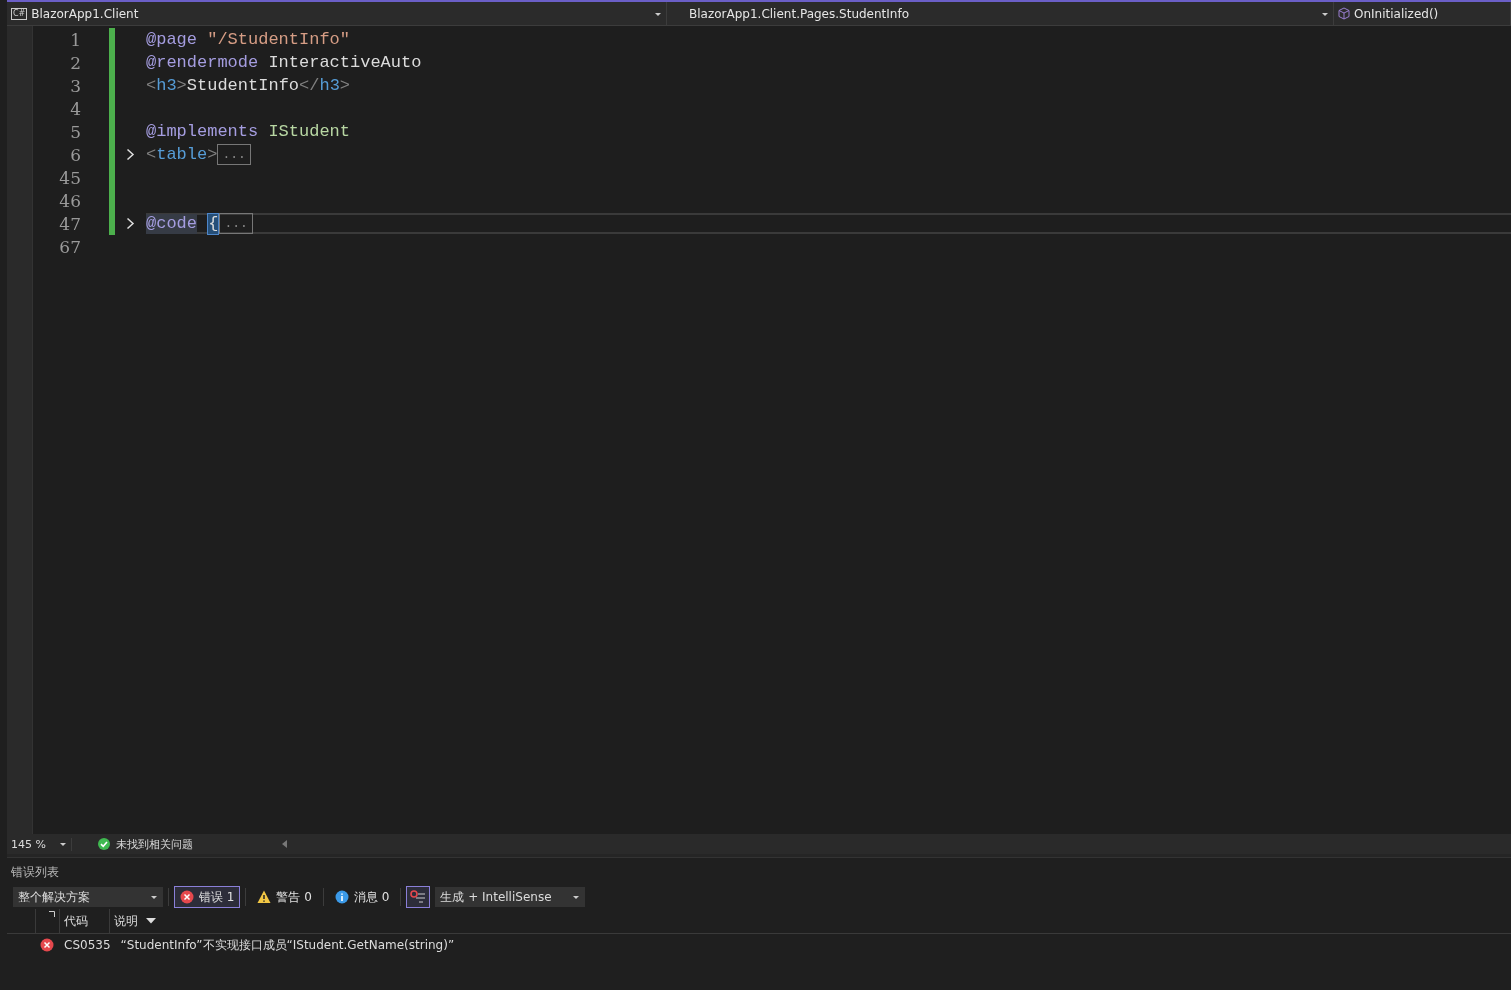  Describe the element at coordinates (70, 177) in the screenshot. I see `line-number: 45` at that location.